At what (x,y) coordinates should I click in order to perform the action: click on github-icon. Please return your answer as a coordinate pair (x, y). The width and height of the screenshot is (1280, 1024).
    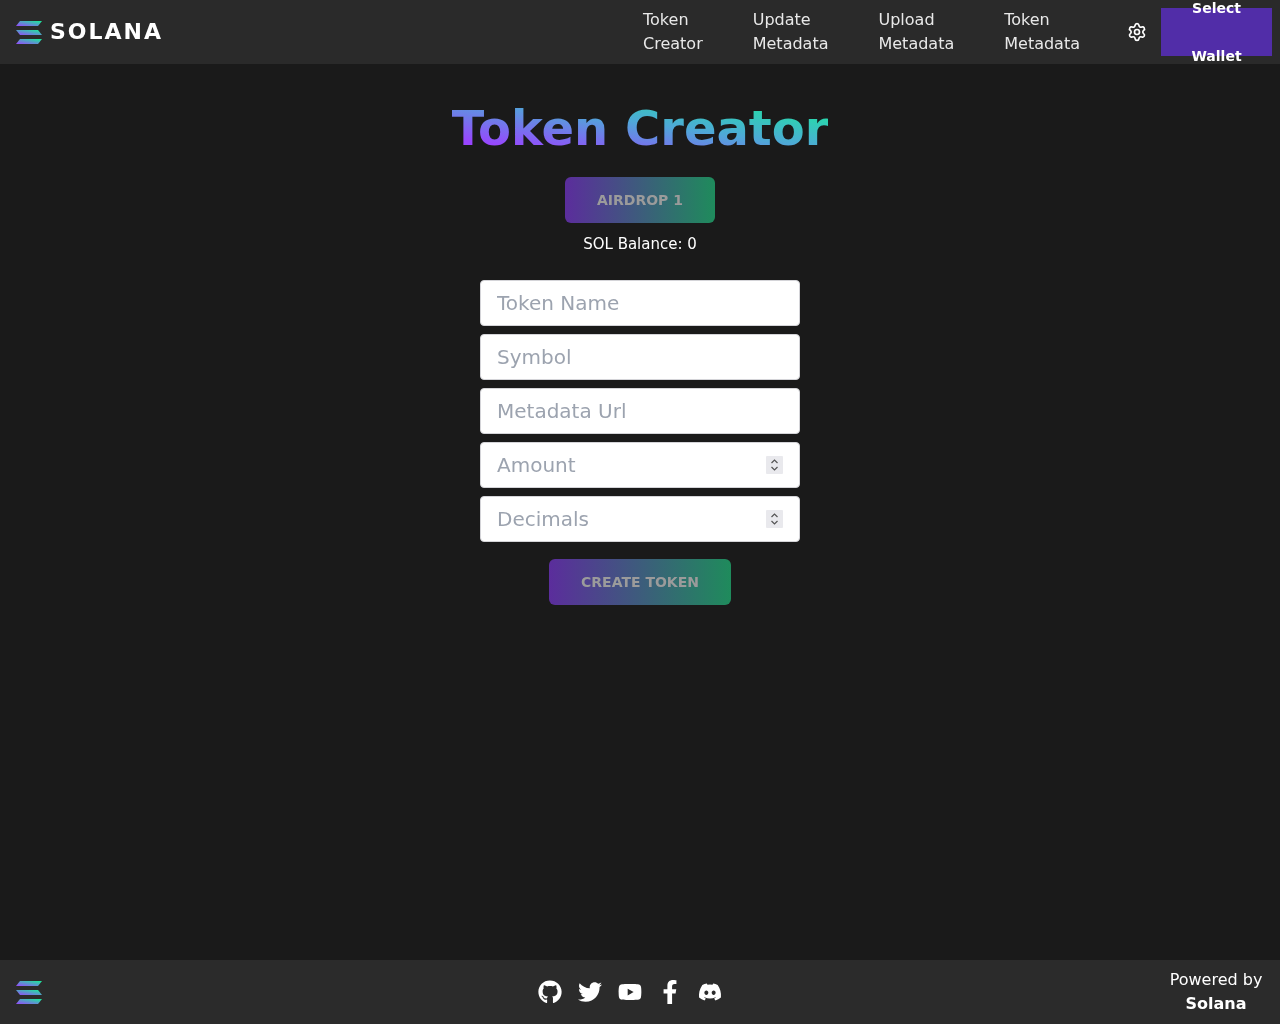
    Looking at the image, I should click on (550, 992).